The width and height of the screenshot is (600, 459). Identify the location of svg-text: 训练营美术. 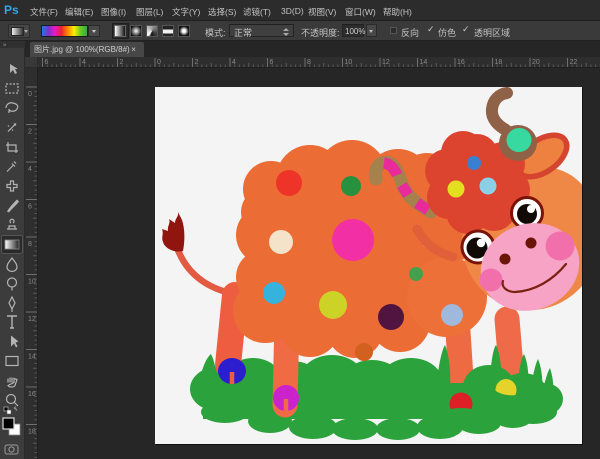
(471, 437).